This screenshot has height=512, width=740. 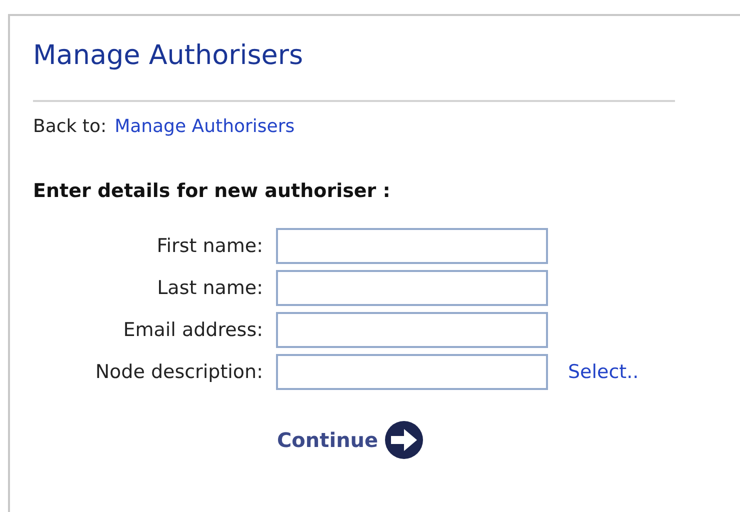 I want to click on select-link: Select.., so click(x=603, y=372).